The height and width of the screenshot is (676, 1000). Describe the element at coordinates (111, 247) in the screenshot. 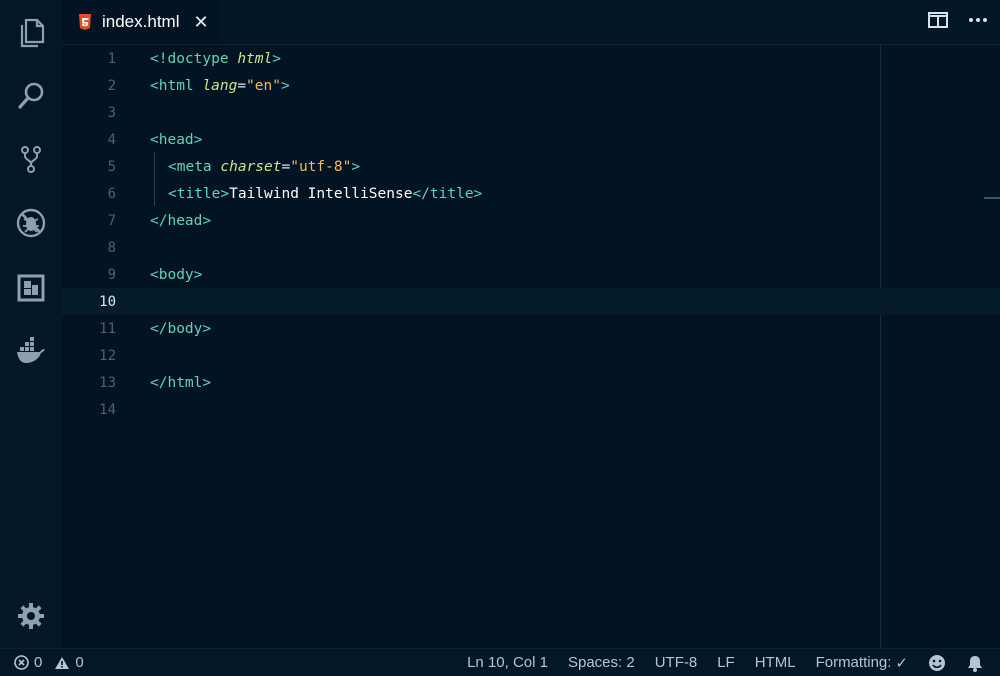

I see `line-number: 8` at that location.